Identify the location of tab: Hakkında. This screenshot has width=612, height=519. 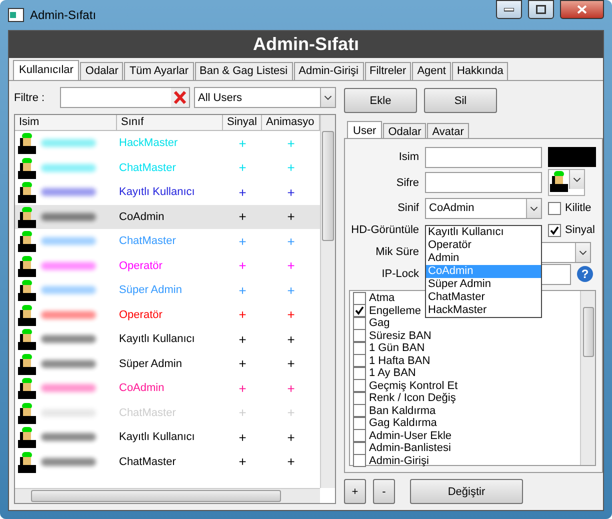
(480, 71).